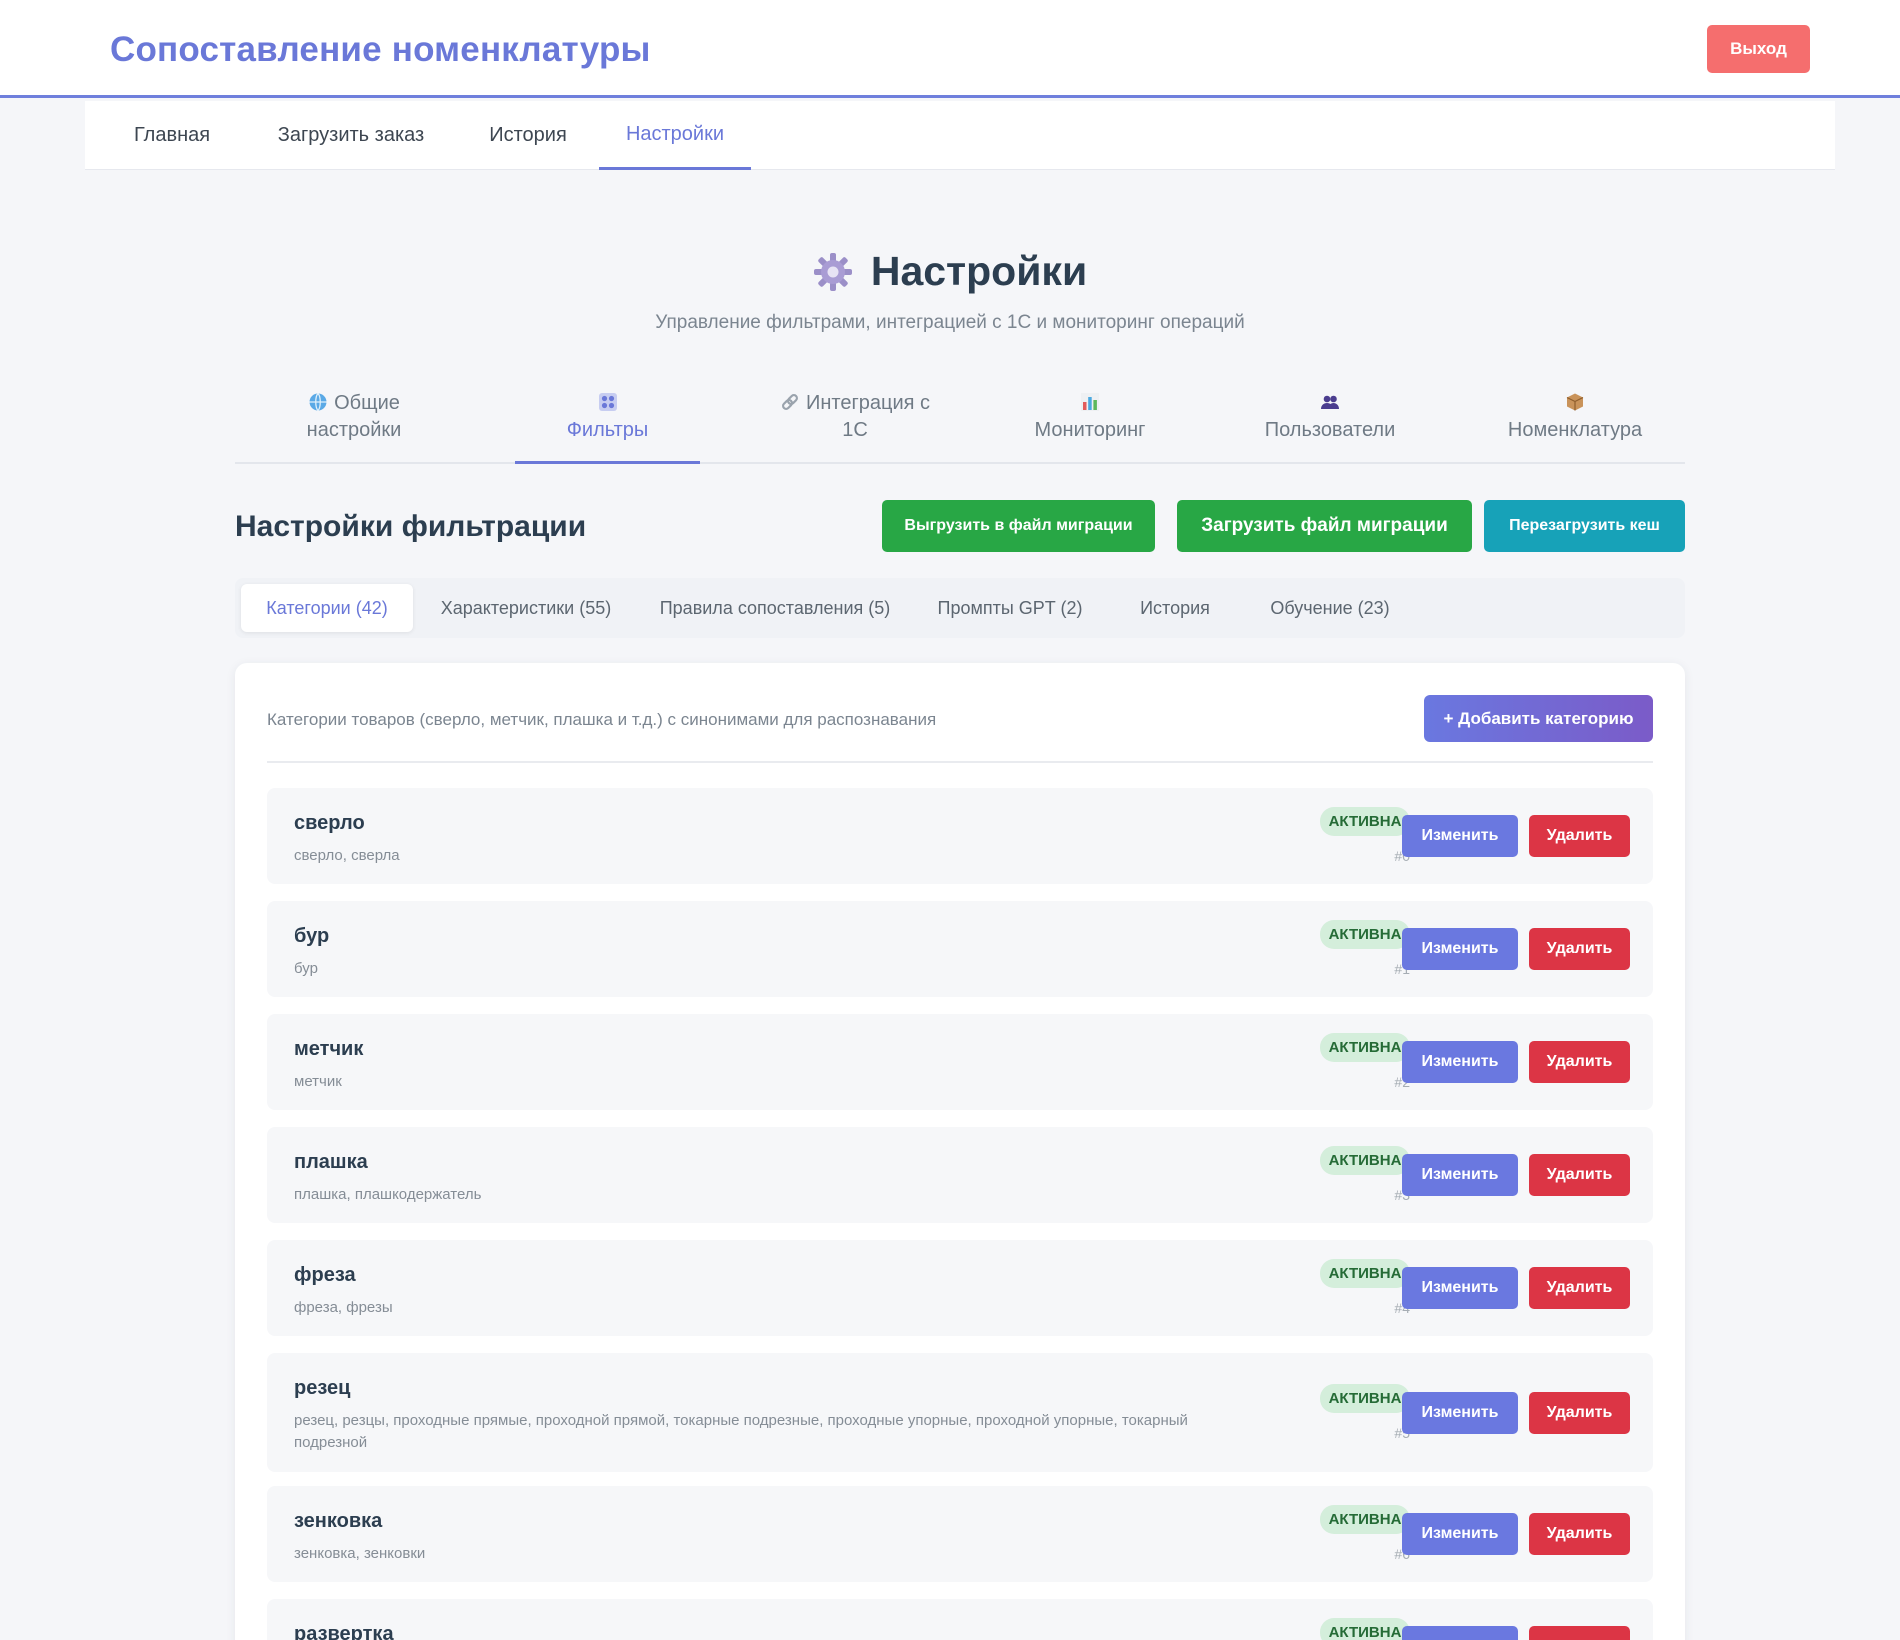 The height and width of the screenshot is (1640, 1900). Describe the element at coordinates (338, 1521) in the screenshot. I see `category-name: зенковка` at that location.